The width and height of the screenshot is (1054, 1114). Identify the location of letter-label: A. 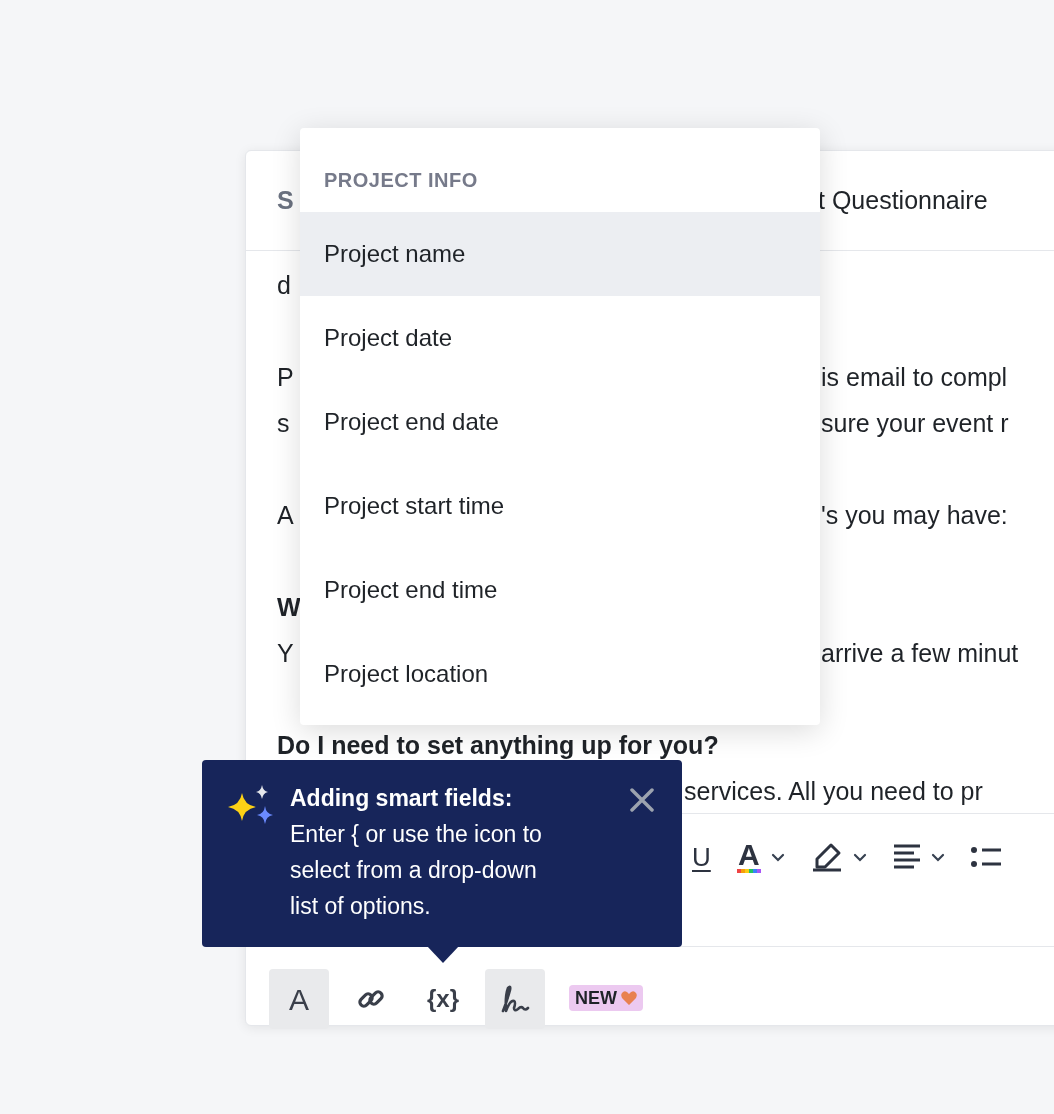
(748, 855).